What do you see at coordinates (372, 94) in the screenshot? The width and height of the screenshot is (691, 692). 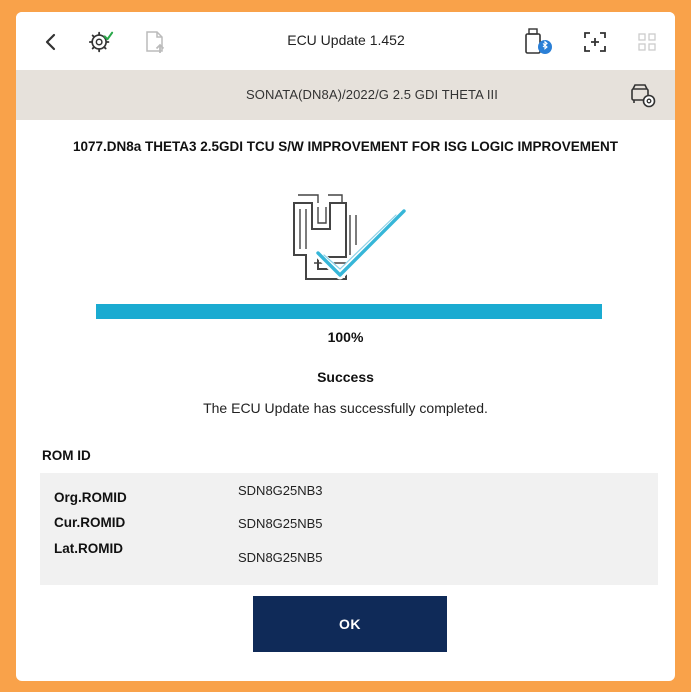 I see `vehicle-description: SONATA(DN8A)/2022/G 2.5 GDI THETA III` at bounding box center [372, 94].